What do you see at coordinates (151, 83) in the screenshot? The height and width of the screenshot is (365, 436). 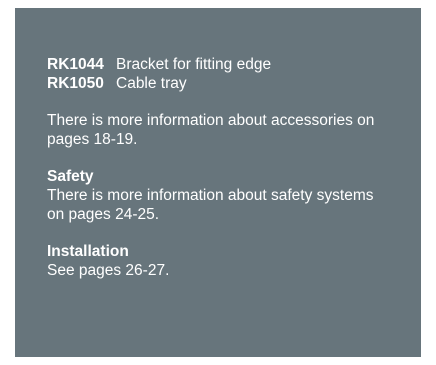 I see `accessory-description: Cable tray` at bounding box center [151, 83].